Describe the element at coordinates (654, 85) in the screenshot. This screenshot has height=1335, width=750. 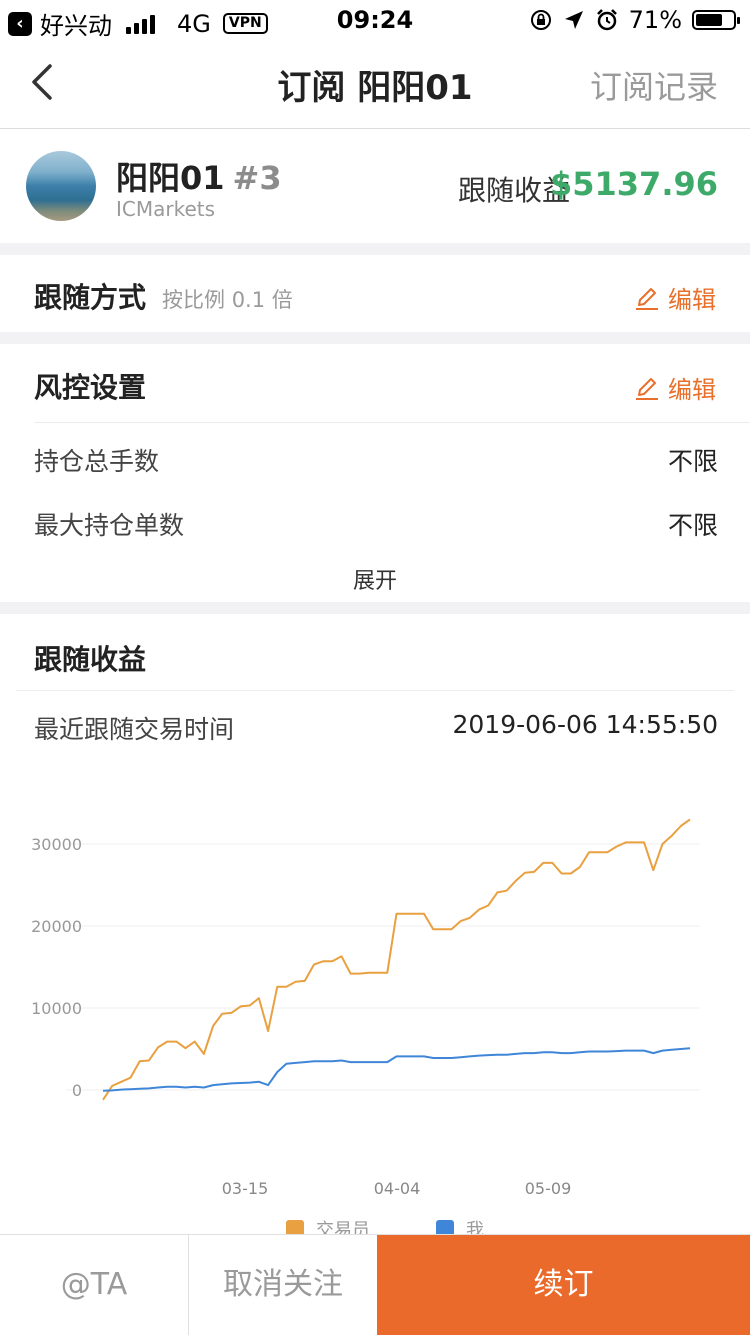
I see `subscription-history-link: 订阅记录` at that location.